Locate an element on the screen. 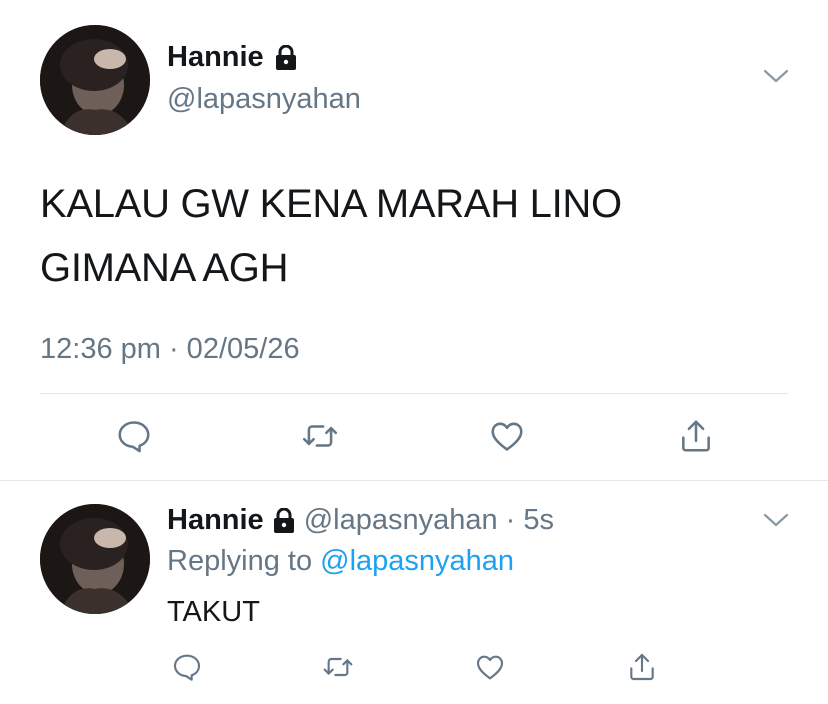 The height and width of the screenshot is (704, 828). tweet-timestamp: 12:36 pm · 02/05/26 is located at coordinates (170, 349).